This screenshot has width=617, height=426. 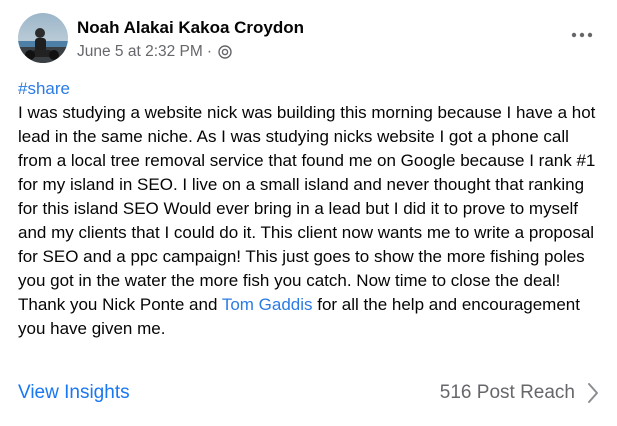 I want to click on post-reach-button: 516 Post Reach, so click(x=519, y=393).